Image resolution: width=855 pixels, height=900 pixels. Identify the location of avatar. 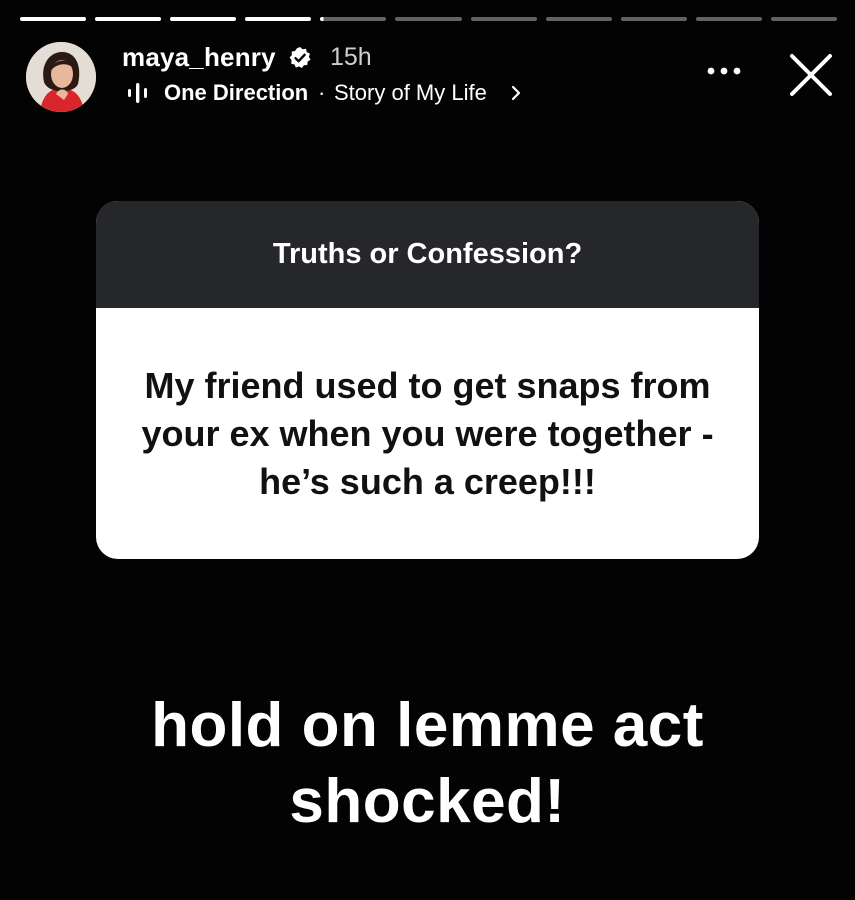
(61, 77).